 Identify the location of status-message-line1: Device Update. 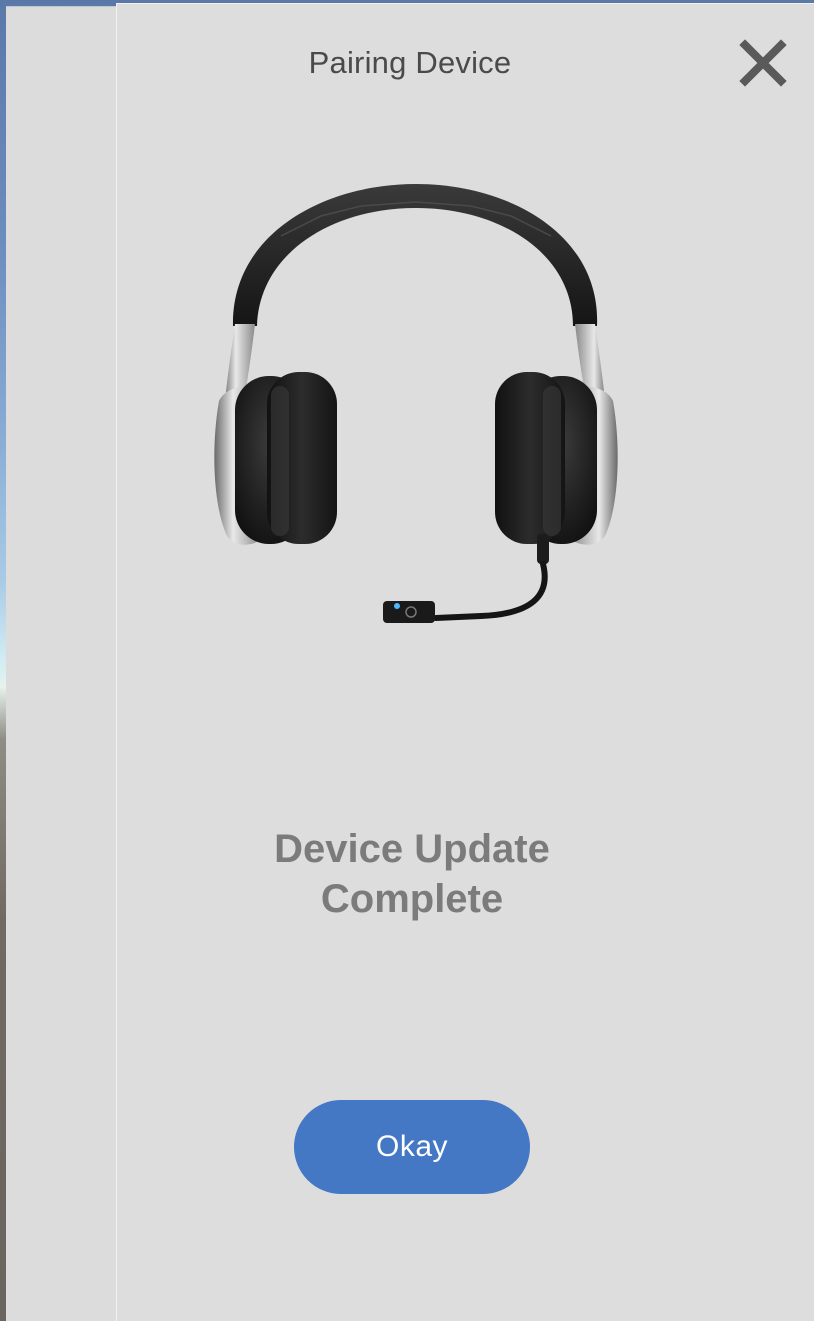
(412, 849).